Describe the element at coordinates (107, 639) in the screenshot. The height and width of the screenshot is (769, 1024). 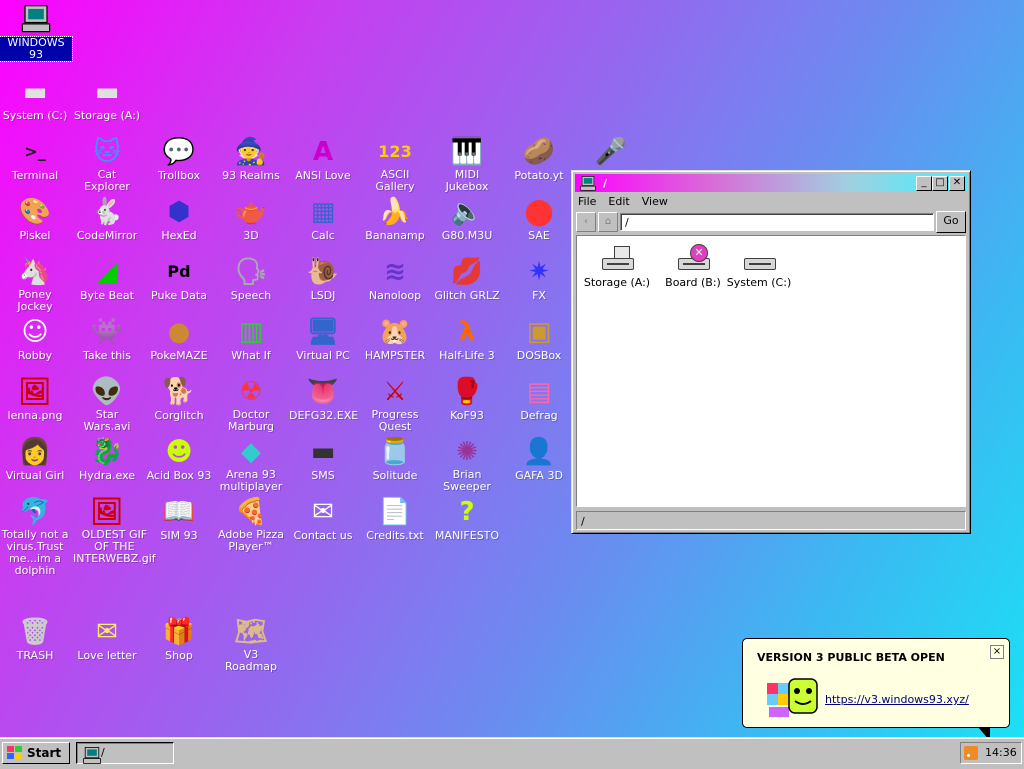
I see `desktop-icon-love-letter: ✉ Love letter` at that location.